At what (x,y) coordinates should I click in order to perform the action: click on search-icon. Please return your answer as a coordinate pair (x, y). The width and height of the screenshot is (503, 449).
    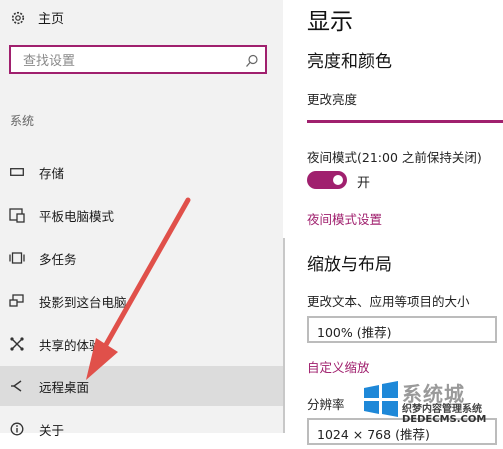
    Looking at the image, I should click on (252, 60).